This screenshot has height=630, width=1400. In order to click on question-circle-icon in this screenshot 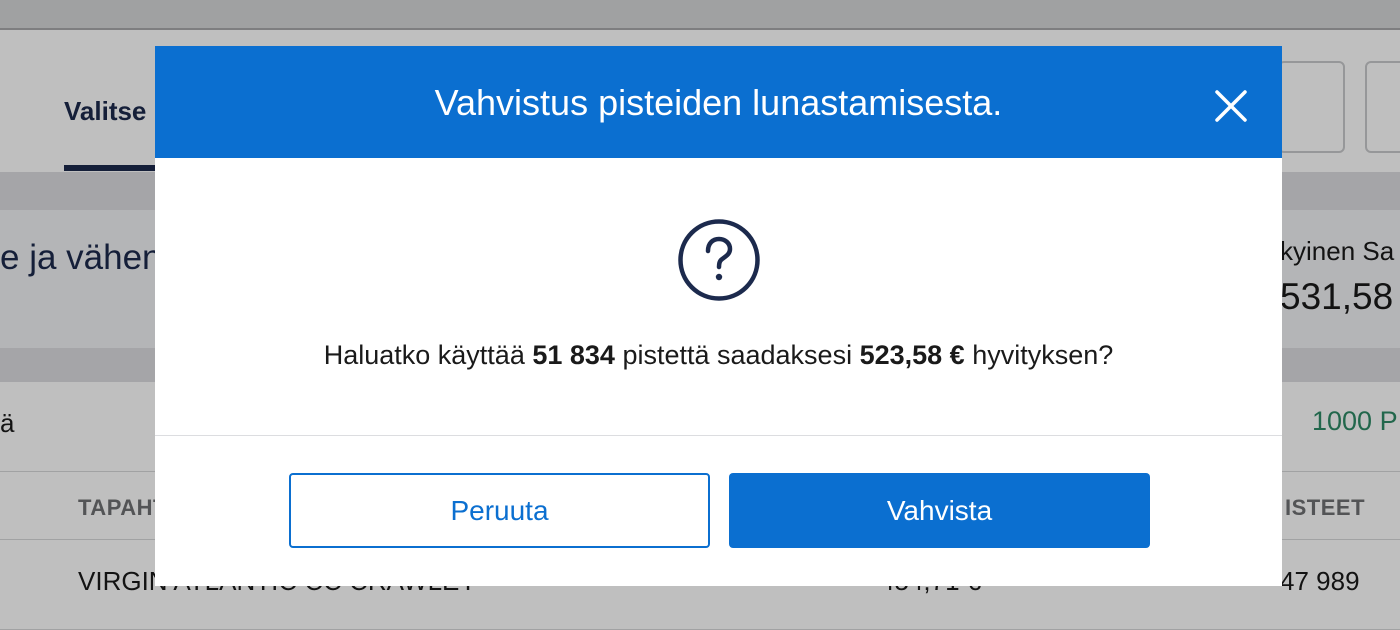, I will do `click(719, 260)`.